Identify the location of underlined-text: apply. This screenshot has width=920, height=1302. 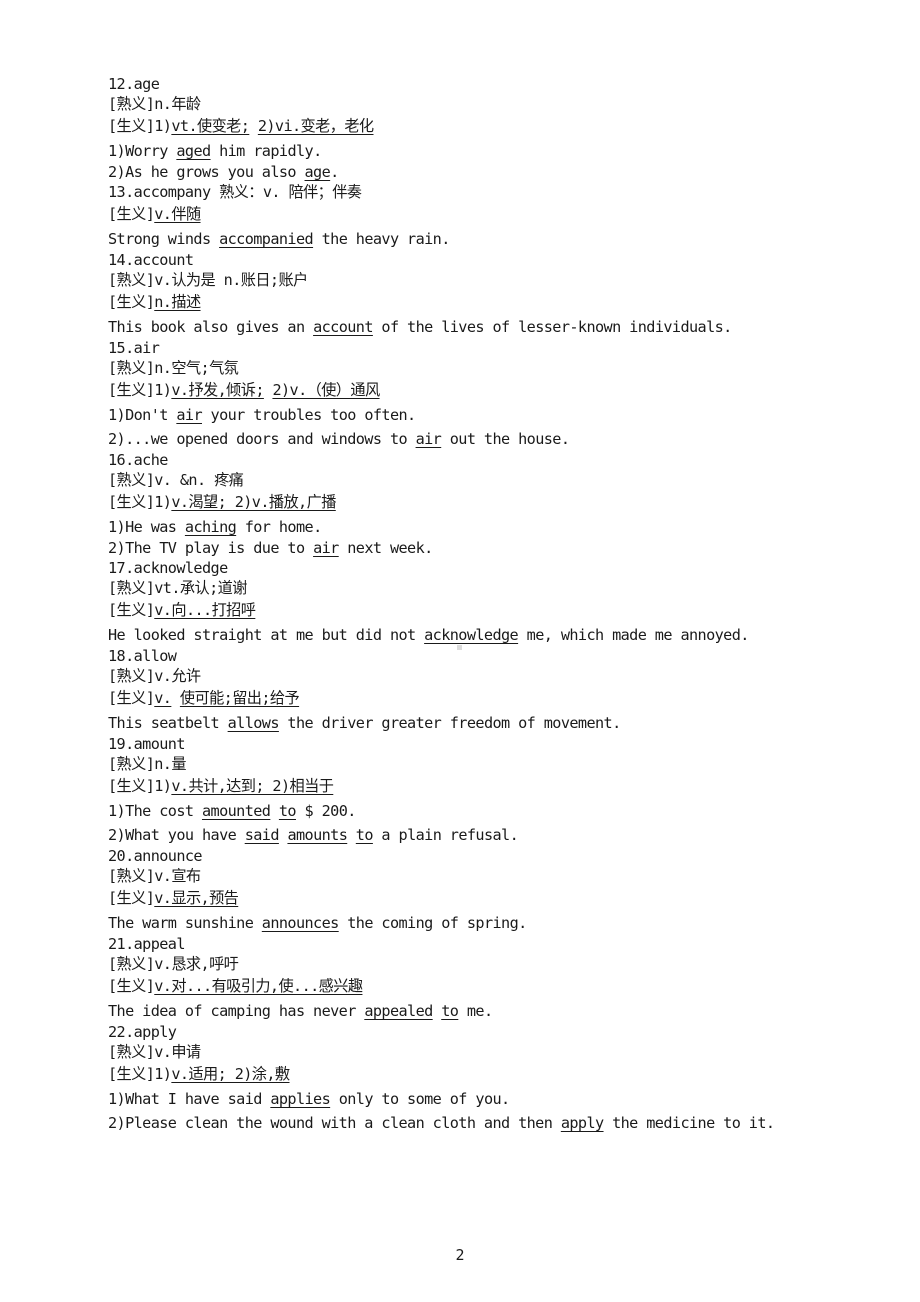
(582, 1123).